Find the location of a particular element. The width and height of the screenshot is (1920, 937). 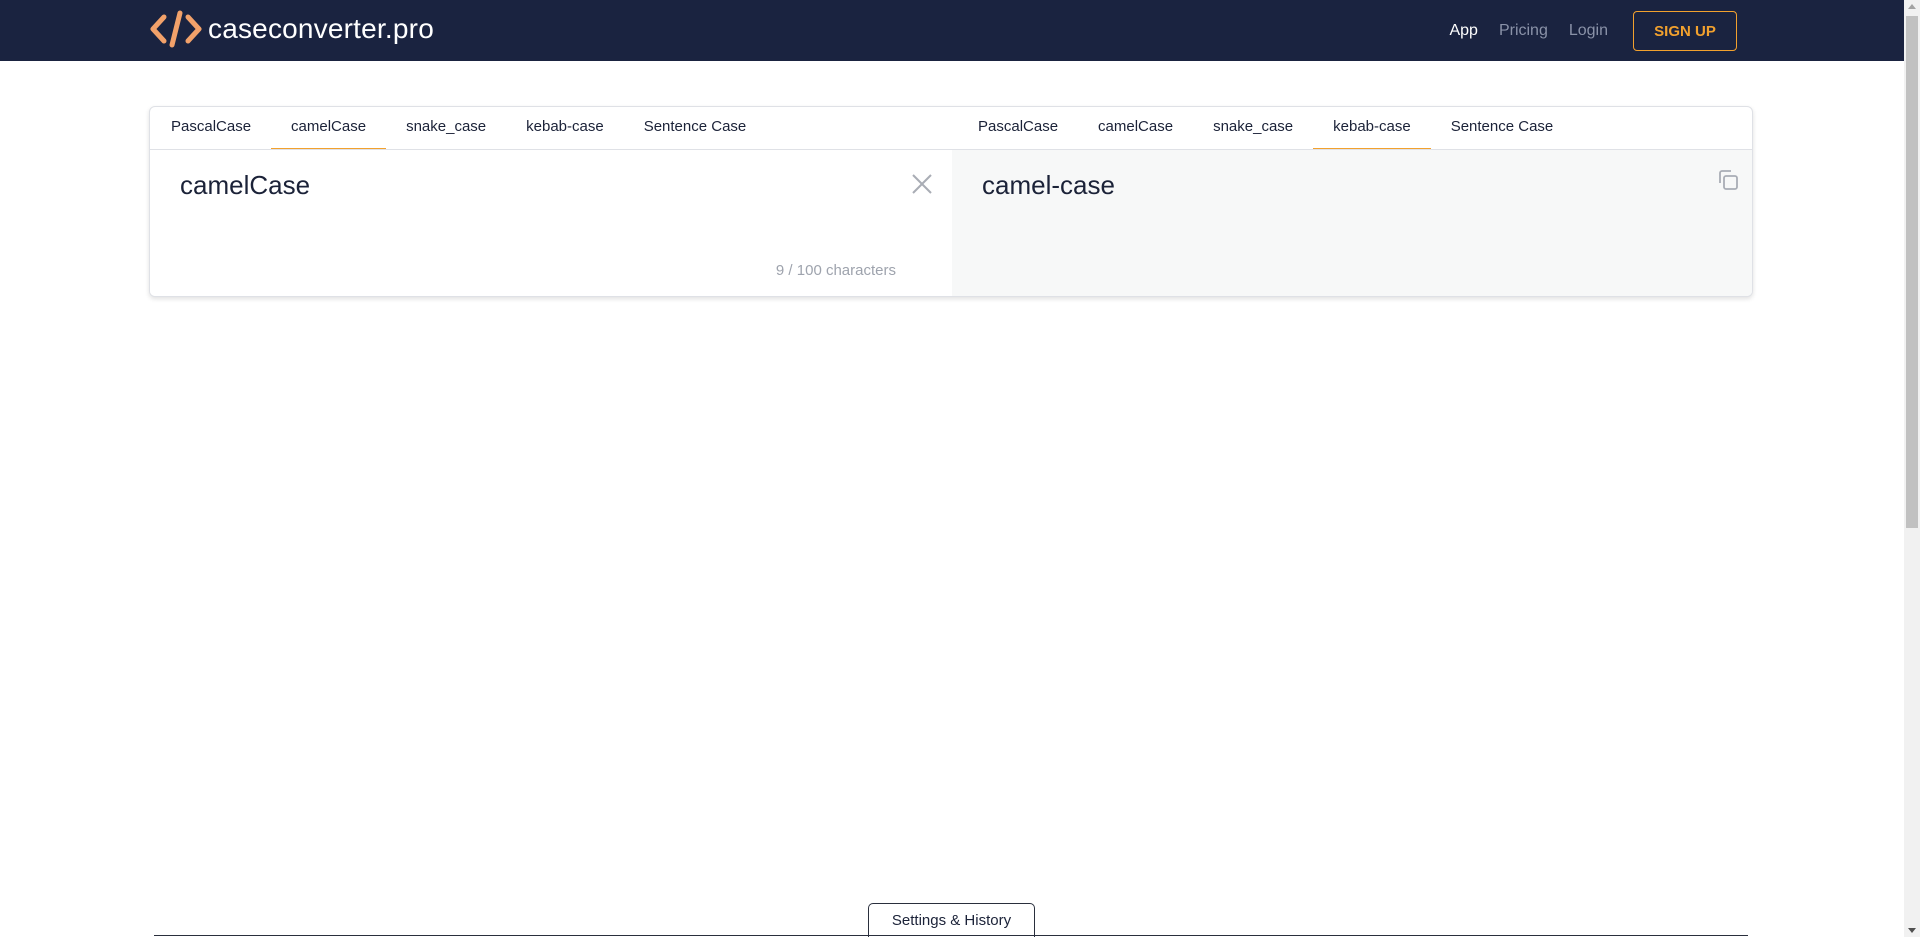

copy-icon is located at coordinates (1728, 180).